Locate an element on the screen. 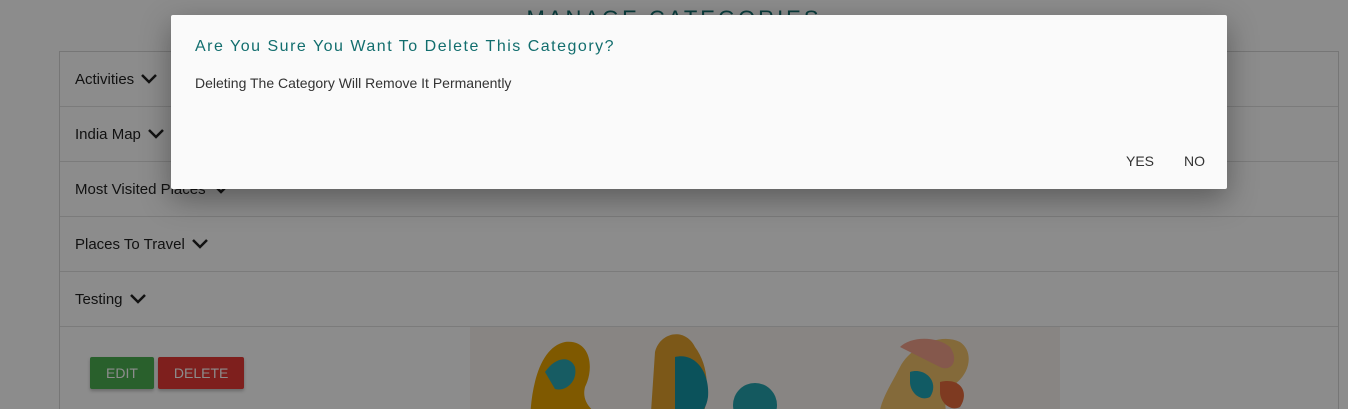 The width and height of the screenshot is (1348, 409). dialog-actions: YES NO is located at coordinates (1165, 161).